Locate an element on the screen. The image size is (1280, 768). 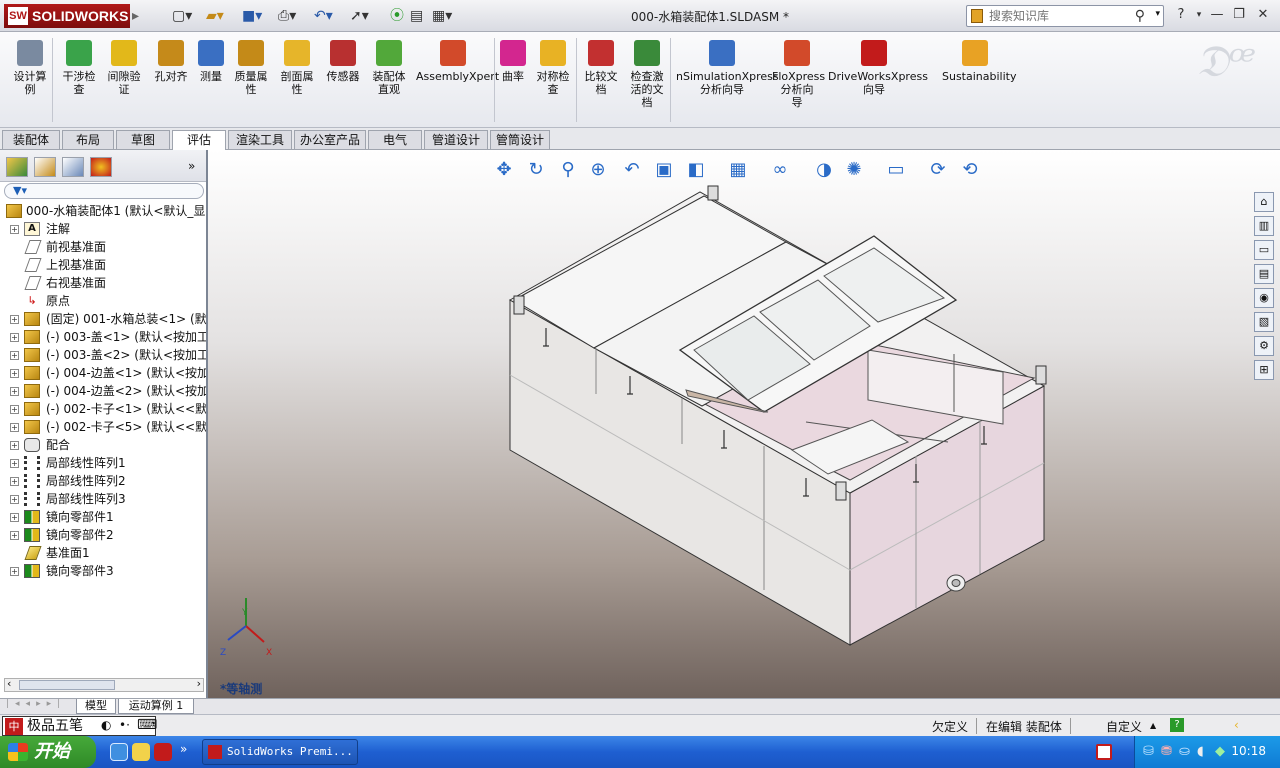
toolbox-icon: ⊞ is located at coordinates (1264, 370).